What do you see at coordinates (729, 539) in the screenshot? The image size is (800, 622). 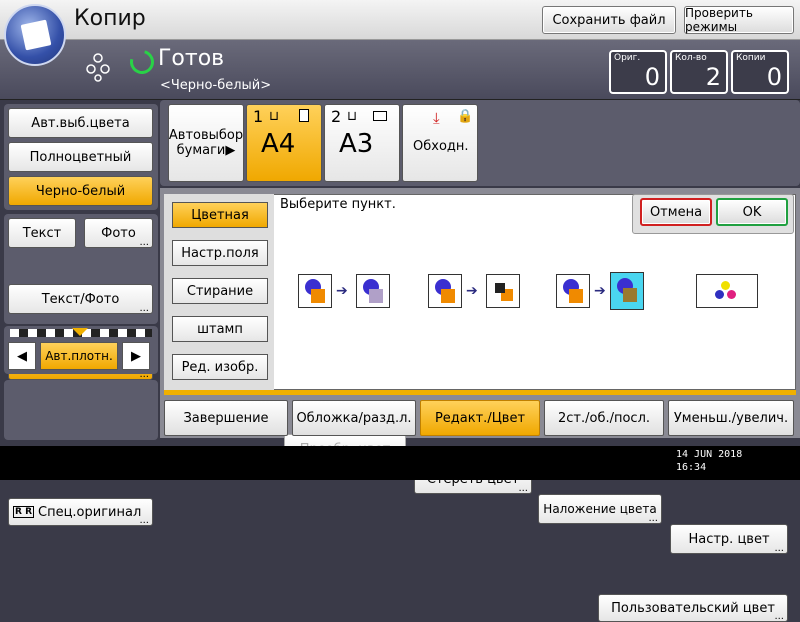 I see `adjust-color-button: Настр. цвет` at bounding box center [729, 539].